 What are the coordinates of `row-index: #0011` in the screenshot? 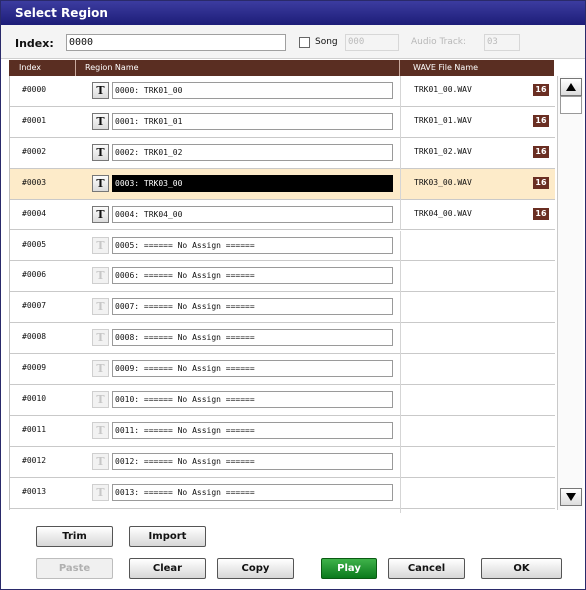 It's located at (34, 429).